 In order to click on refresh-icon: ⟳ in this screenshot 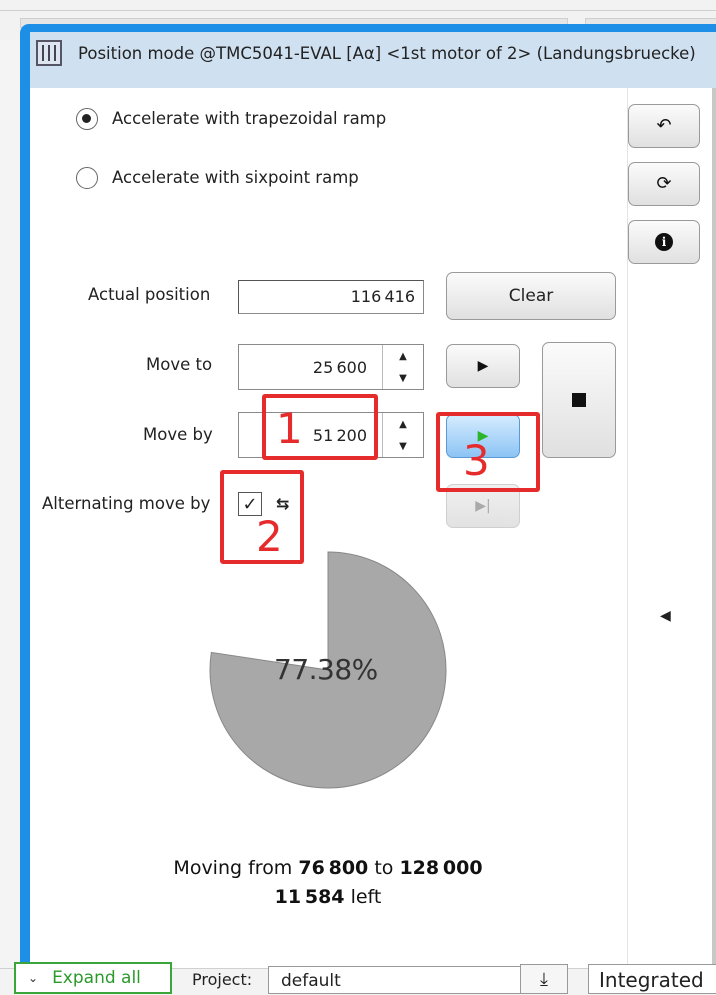, I will do `click(664, 183)`.